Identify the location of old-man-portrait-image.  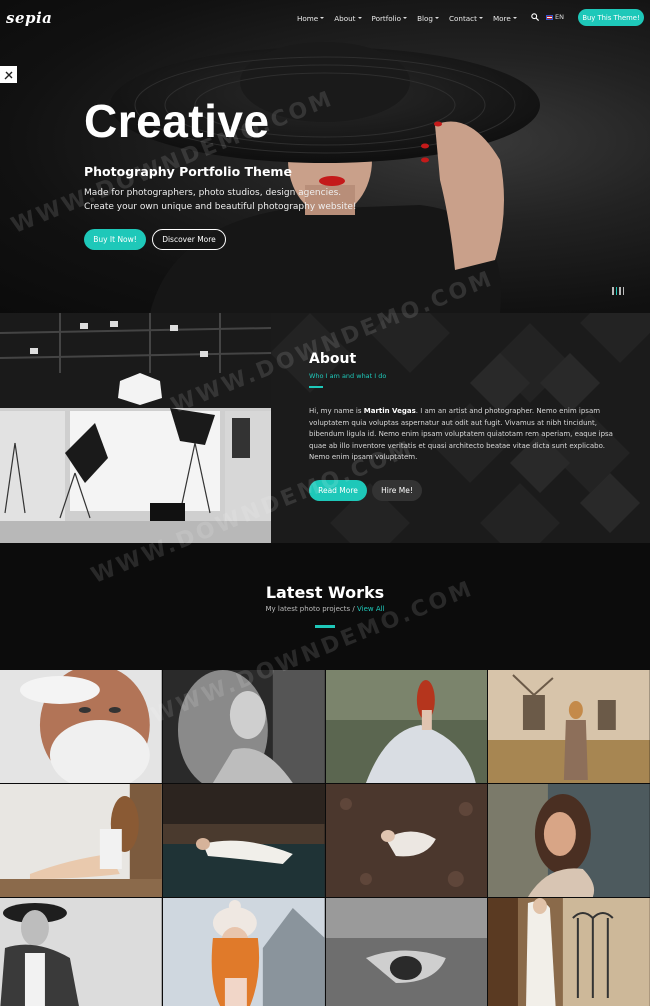
(81, 726).